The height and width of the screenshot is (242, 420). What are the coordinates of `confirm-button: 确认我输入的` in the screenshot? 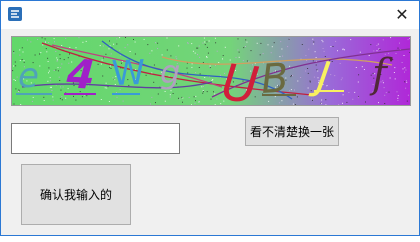 It's located at (76, 194).